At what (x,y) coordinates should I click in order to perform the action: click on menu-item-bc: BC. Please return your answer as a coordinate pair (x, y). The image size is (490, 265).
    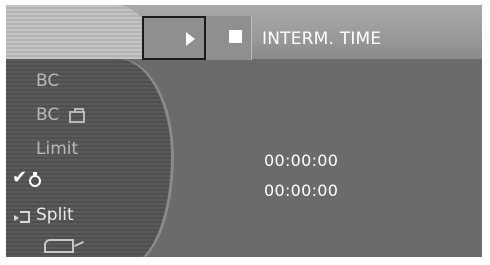
    Looking at the image, I should click on (47, 81).